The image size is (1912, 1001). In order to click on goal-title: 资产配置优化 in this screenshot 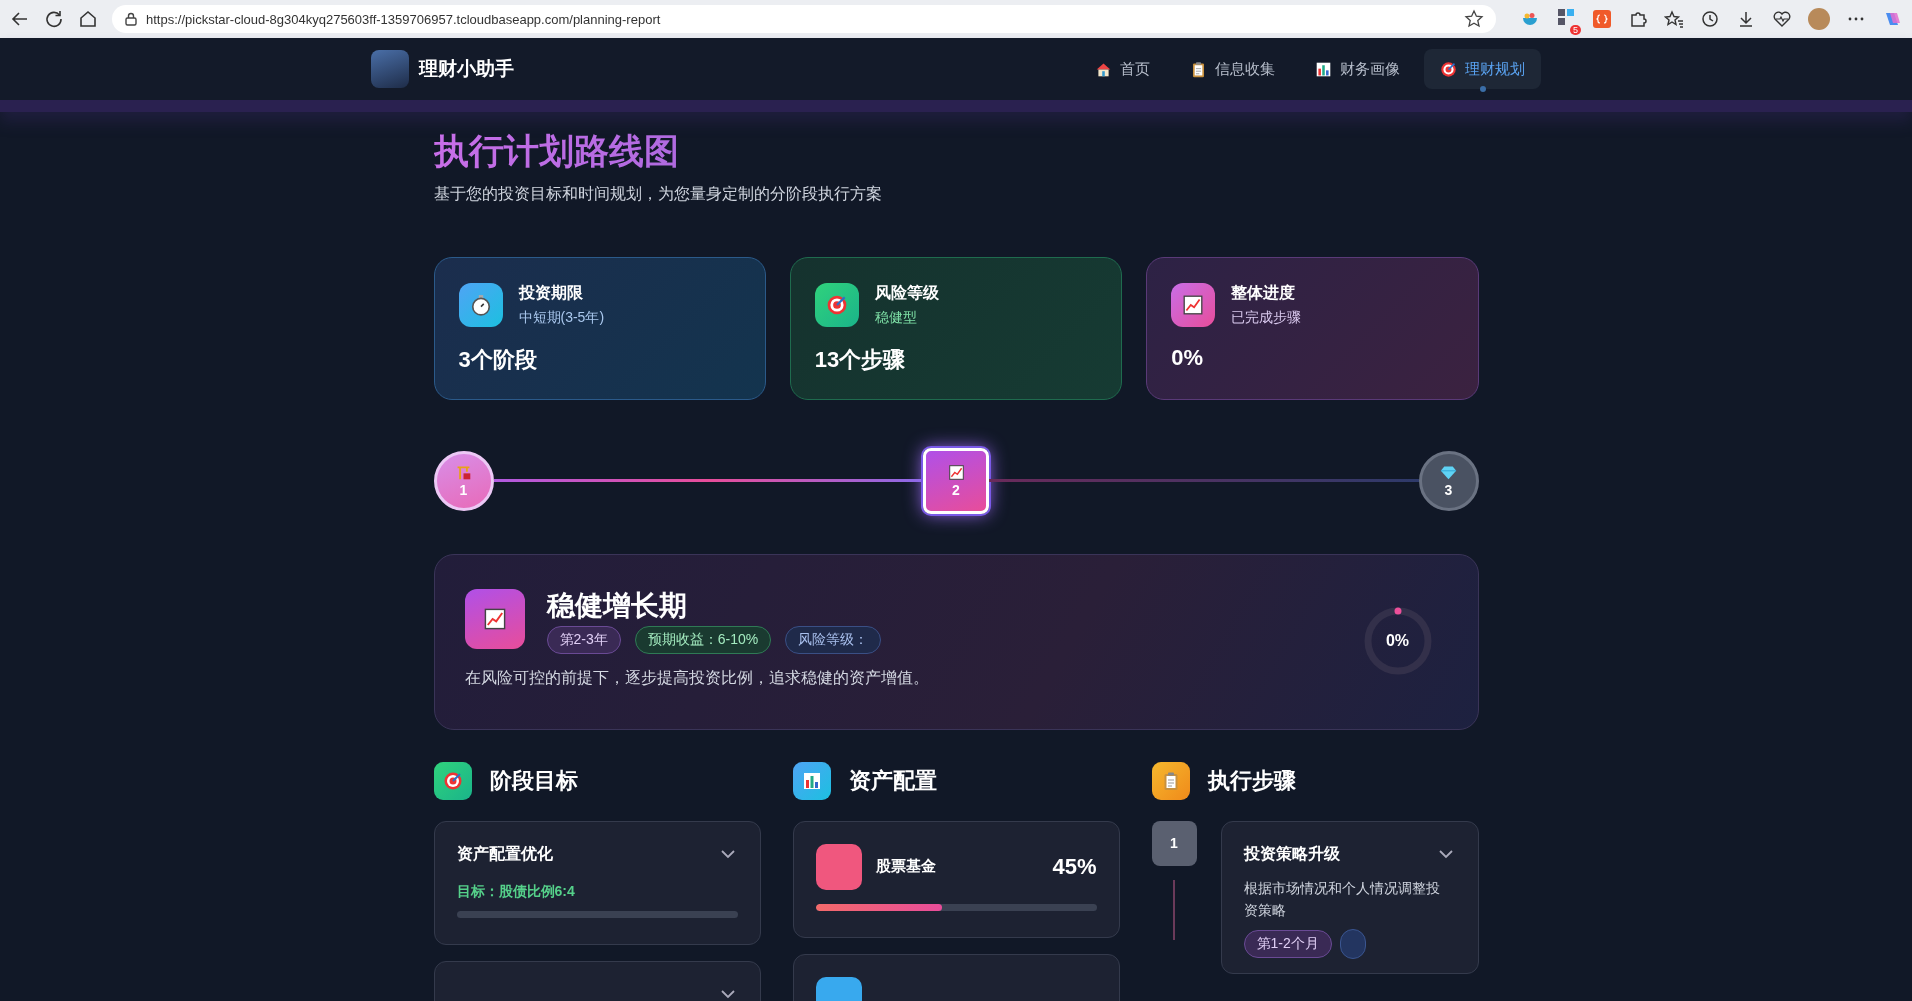, I will do `click(504, 853)`.